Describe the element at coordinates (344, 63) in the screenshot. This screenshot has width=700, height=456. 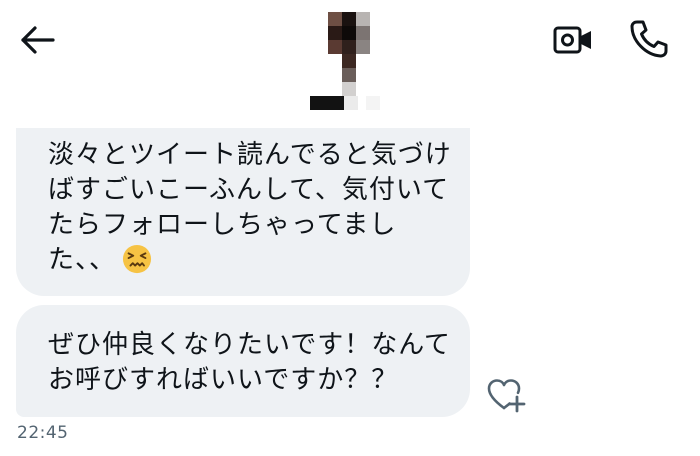
I see `avatar` at that location.